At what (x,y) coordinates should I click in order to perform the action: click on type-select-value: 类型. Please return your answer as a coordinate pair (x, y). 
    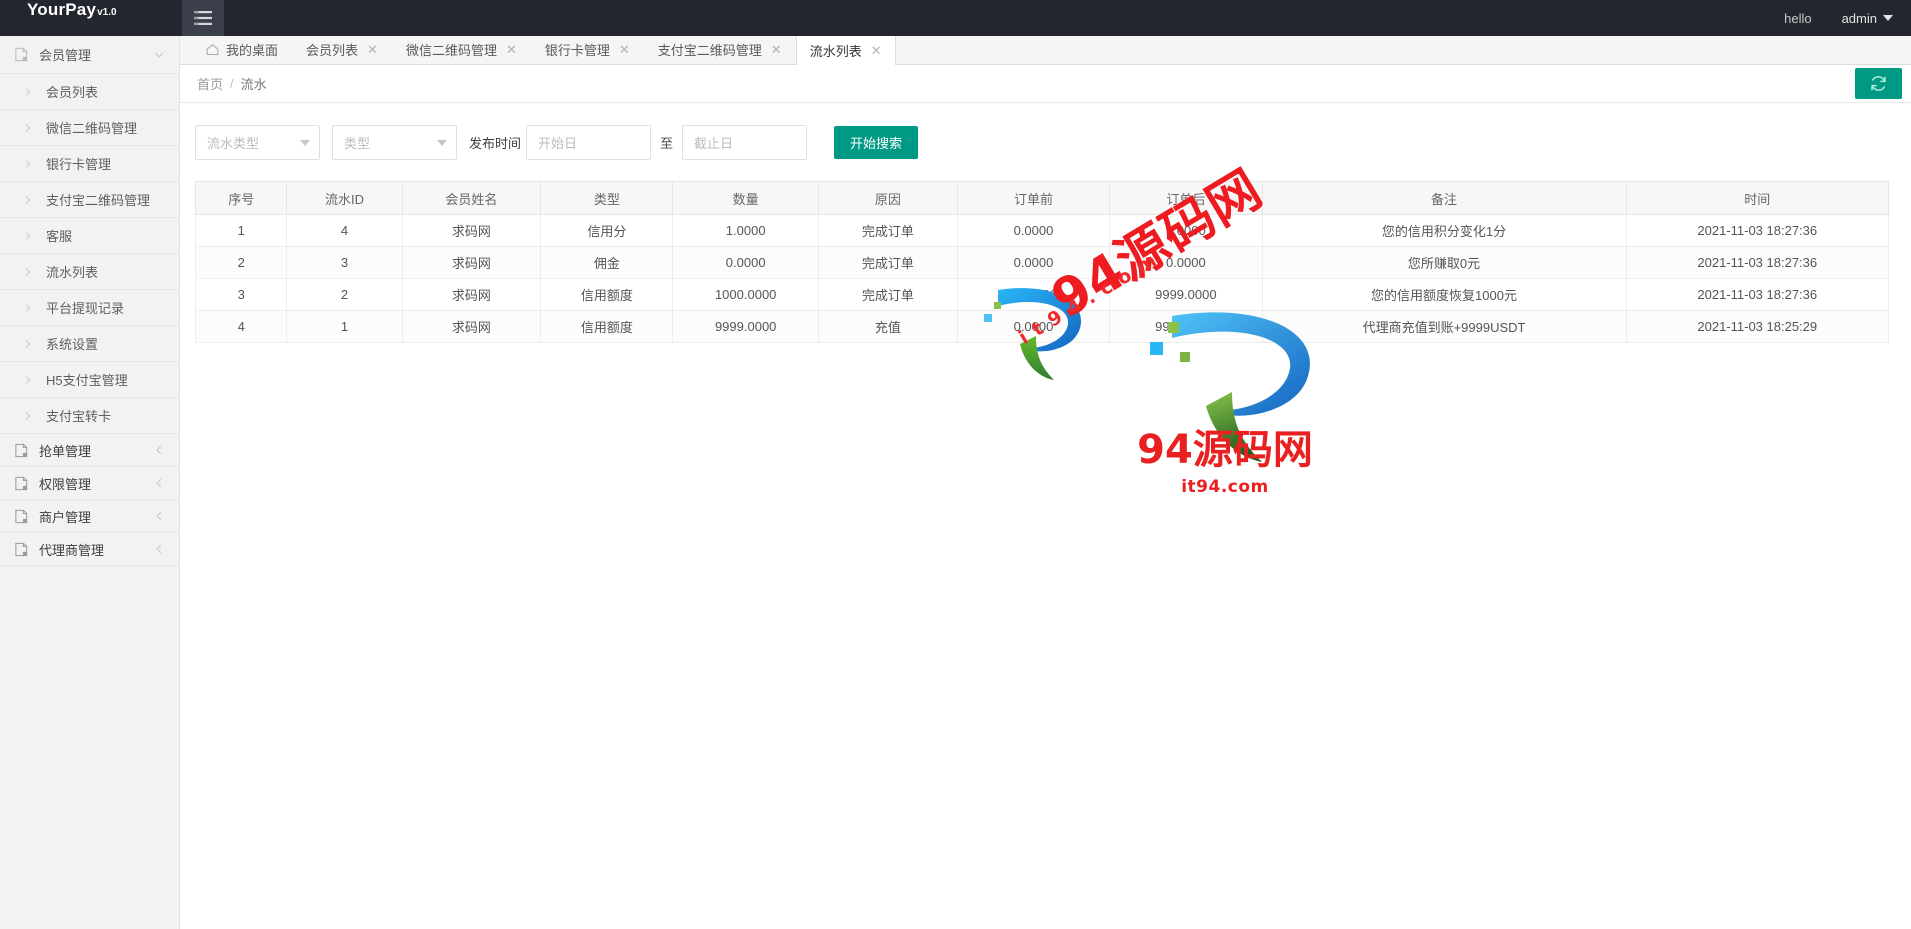
    Looking at the image, I should click on (357, 143).